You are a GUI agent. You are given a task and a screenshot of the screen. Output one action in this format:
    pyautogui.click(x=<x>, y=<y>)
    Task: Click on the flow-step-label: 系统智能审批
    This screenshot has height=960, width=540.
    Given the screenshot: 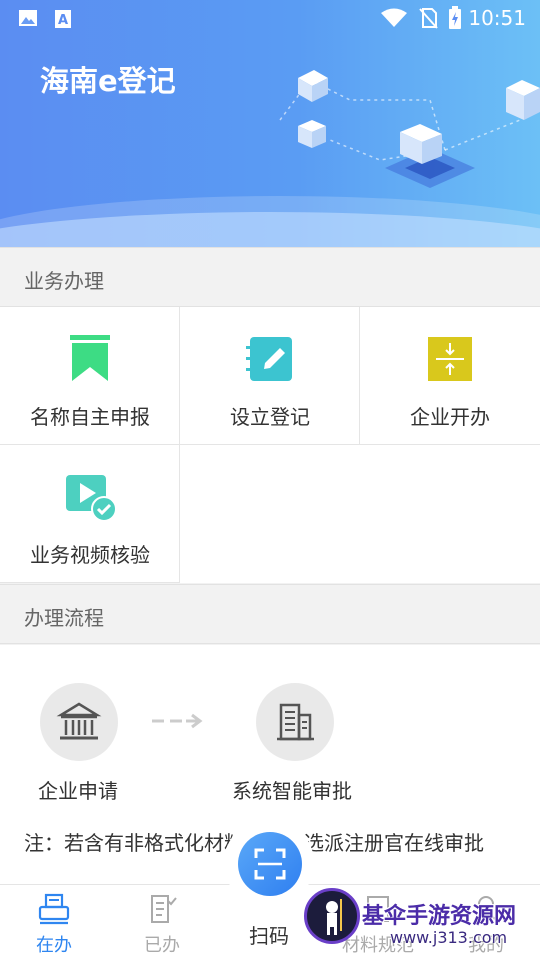 What is the action you would take?
    pyautogui.click(x=292, y=791)
    